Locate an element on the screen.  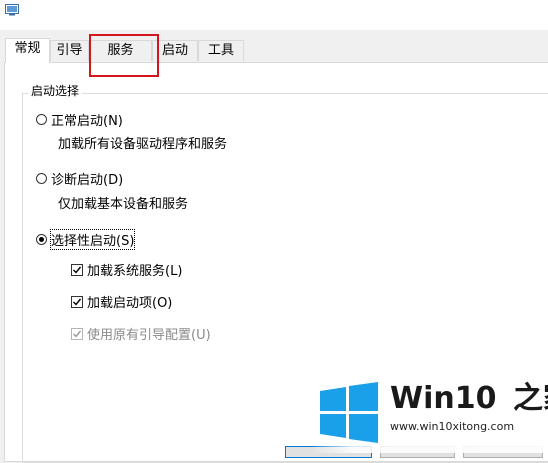
diagnostic-startup-option: 诊断启动(D) is located at coordinates (79, 178).